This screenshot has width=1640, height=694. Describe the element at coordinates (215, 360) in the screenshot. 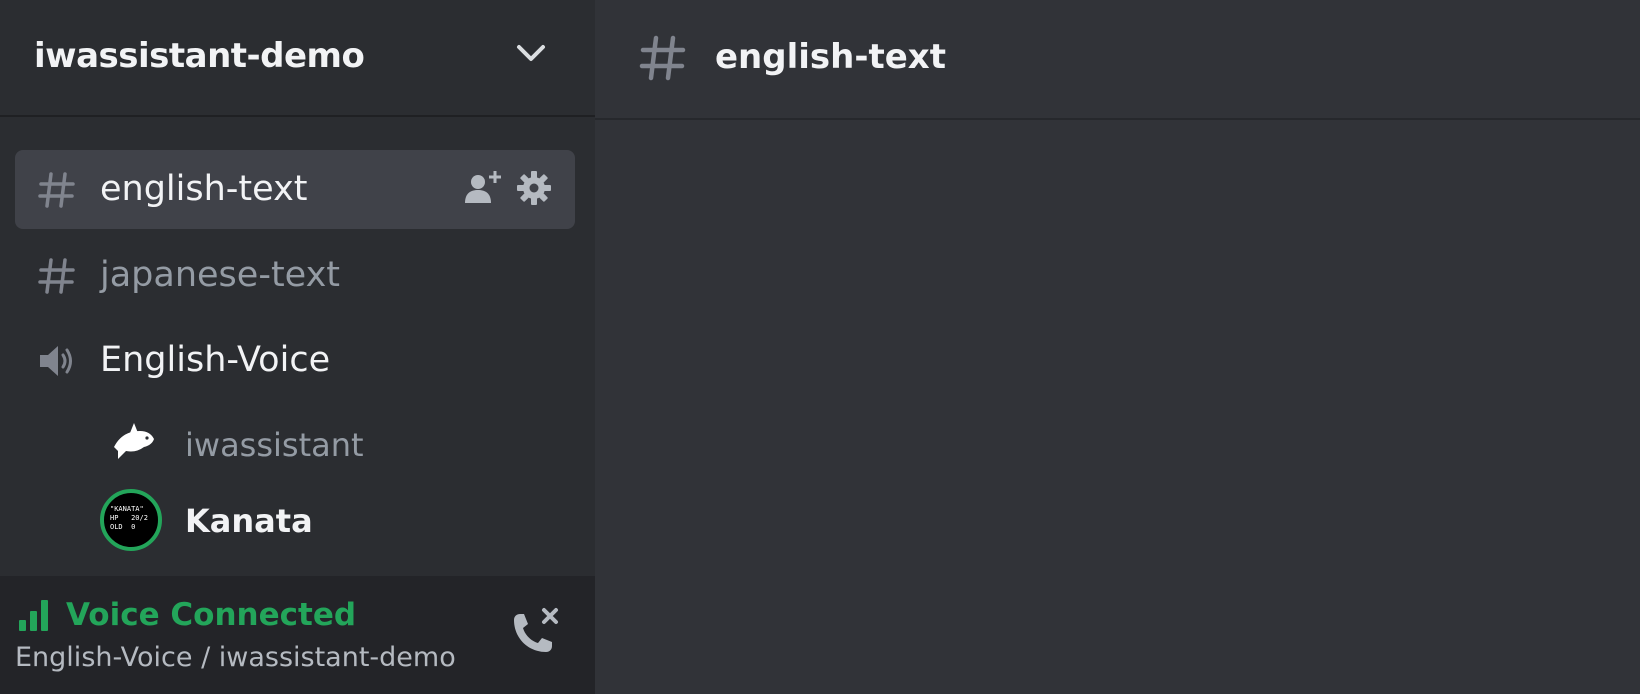

I see `channel-label: English-Voice` at that location.